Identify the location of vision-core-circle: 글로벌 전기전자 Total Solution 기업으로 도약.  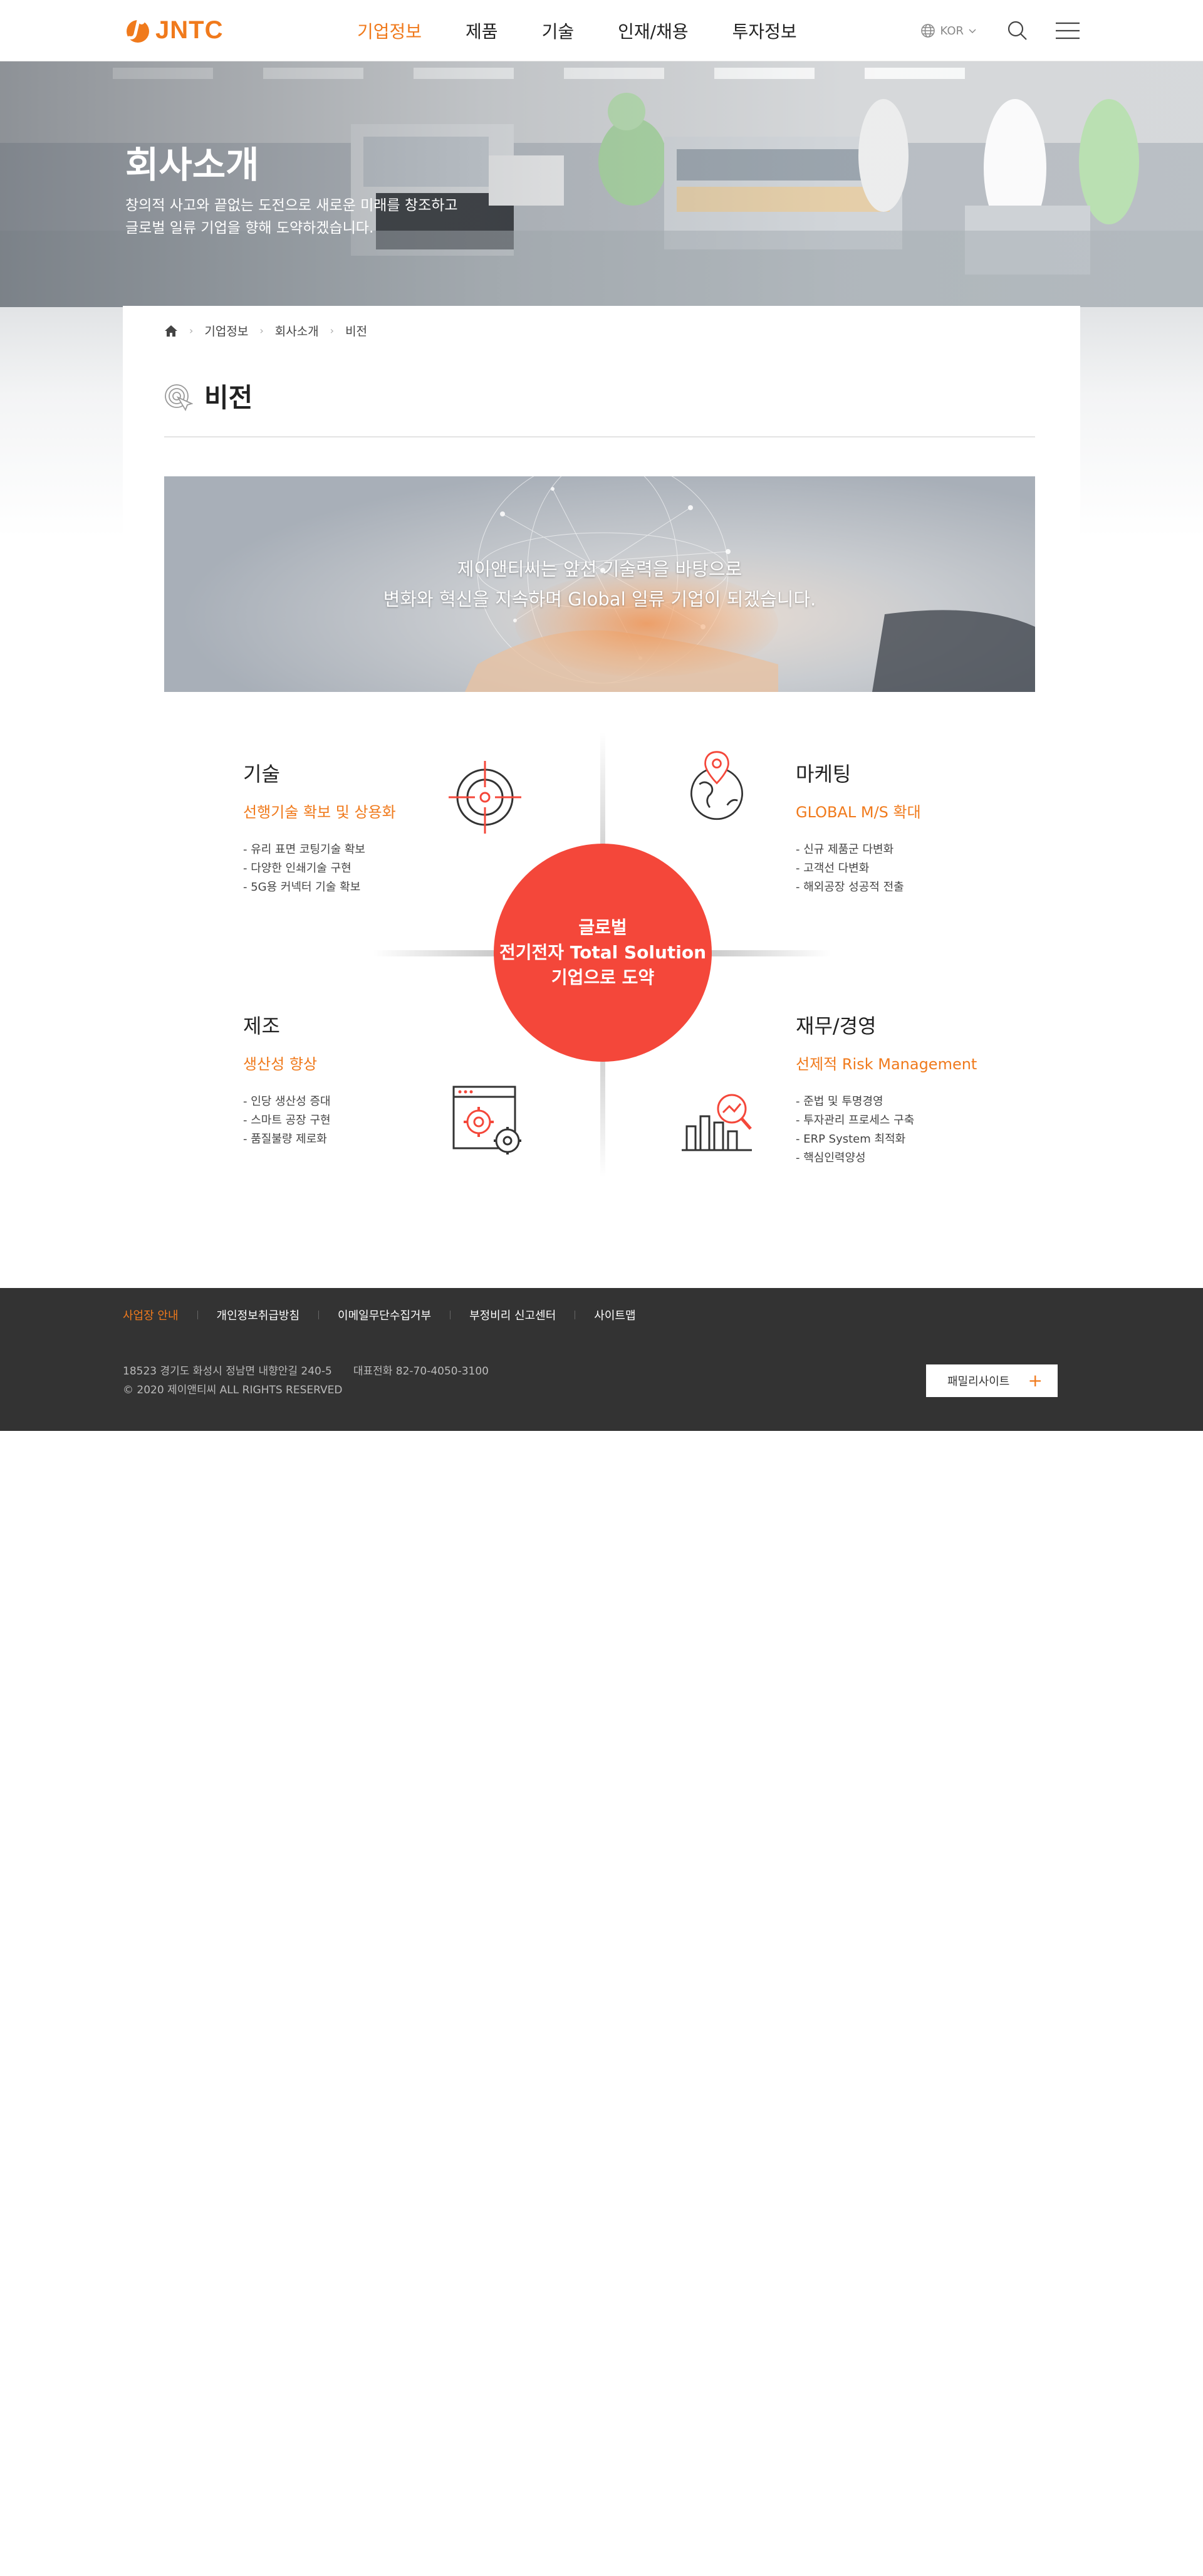
(603, 953).